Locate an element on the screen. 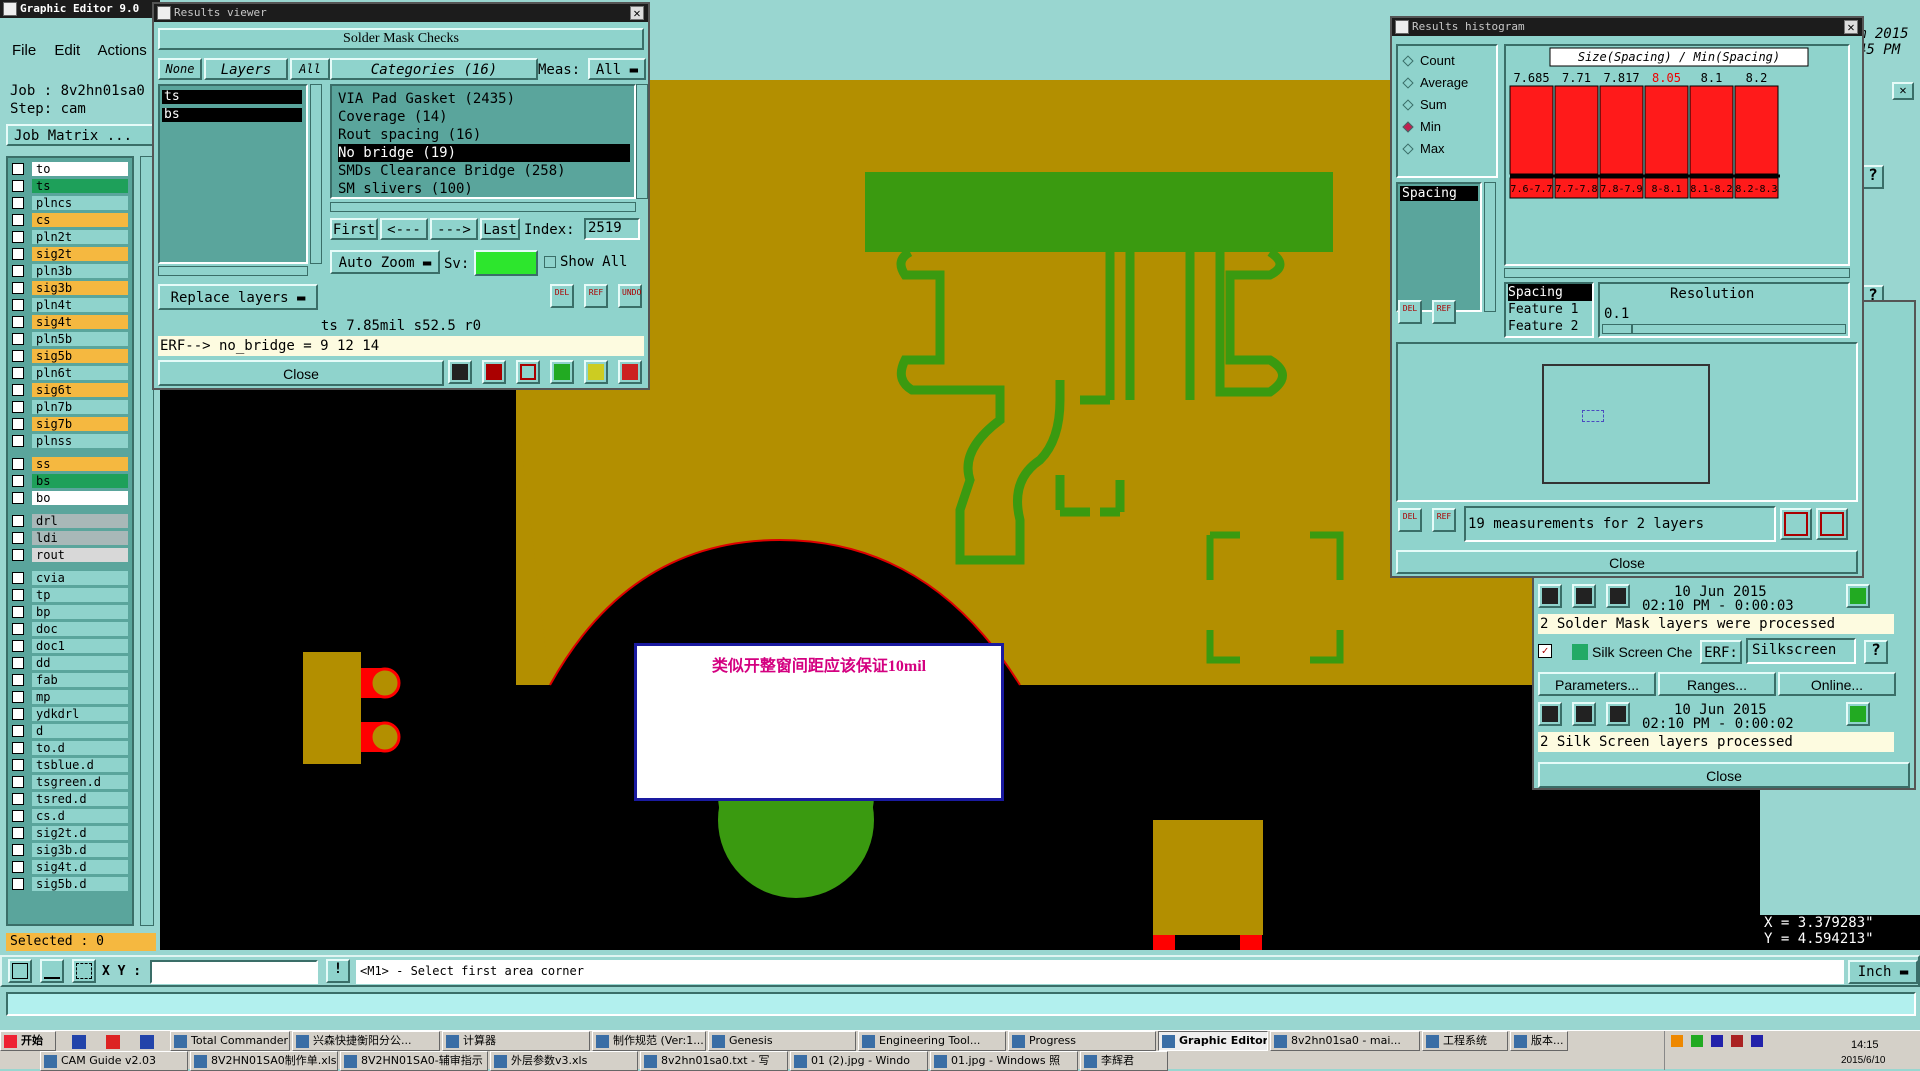 Image resolution: width=1920 pixels, height=1071 pixels. layer-row: bp is located at coordinates (70, 612).